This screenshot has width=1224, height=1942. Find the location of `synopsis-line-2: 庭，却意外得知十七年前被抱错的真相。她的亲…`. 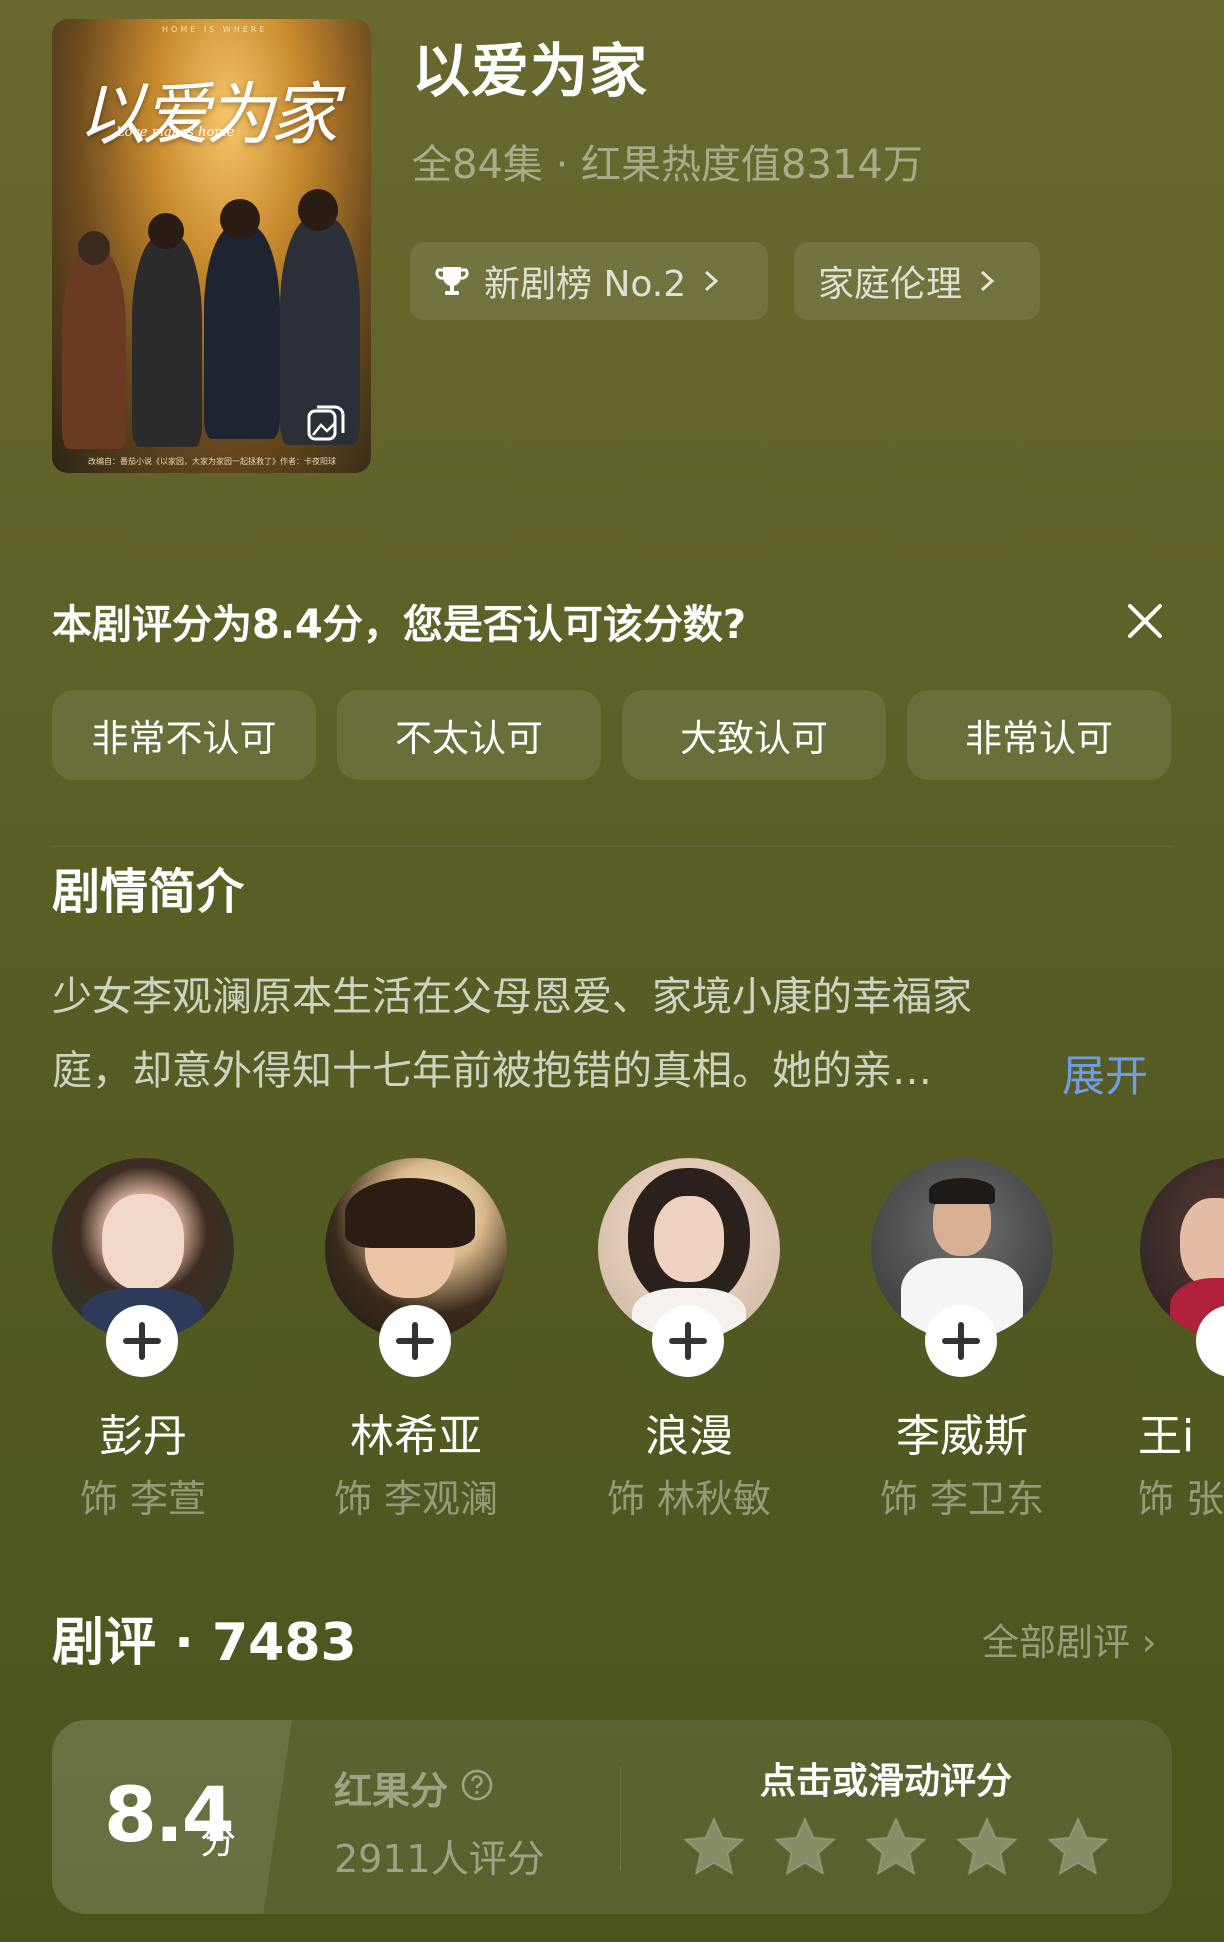

synopsis-line-2: 庭，却意外得知十七年前被抱错的真相。她的亲… is located at coordinates (492, 1071).